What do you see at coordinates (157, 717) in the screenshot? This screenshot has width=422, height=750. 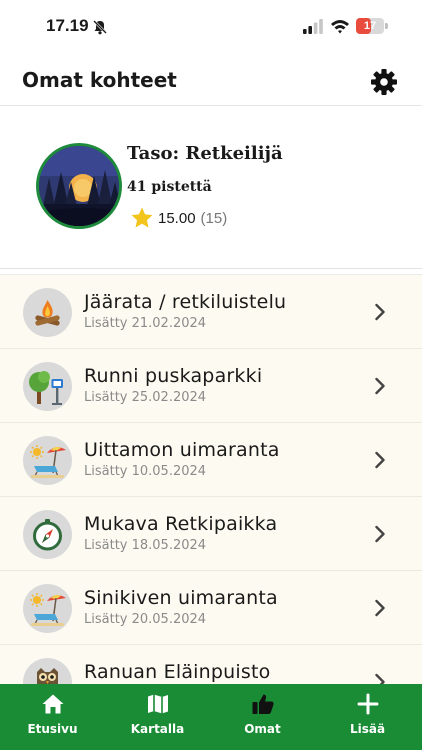 I see `tab-kartalla: Kartalla` at bounding box center [157, 717].